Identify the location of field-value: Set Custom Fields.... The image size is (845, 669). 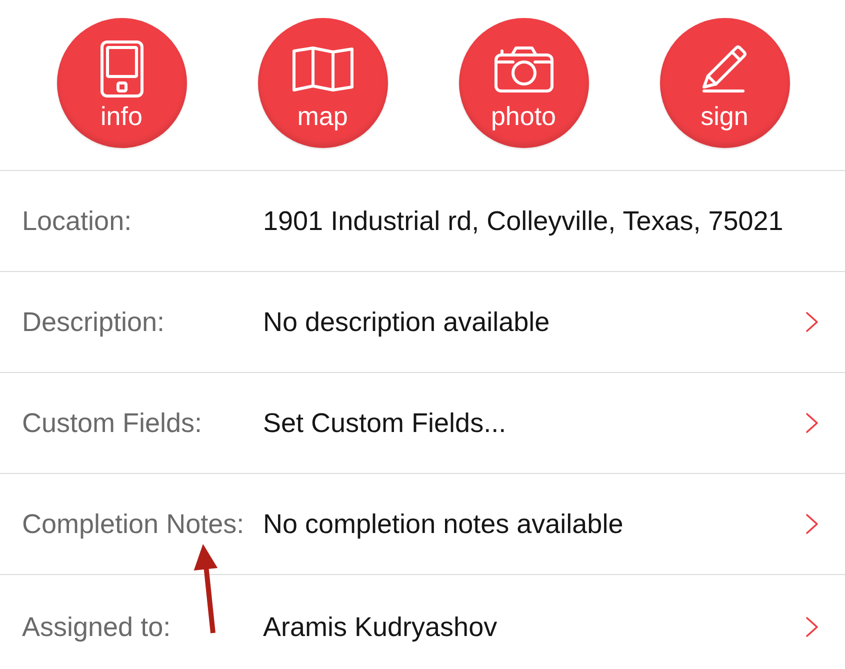
(384, 423).